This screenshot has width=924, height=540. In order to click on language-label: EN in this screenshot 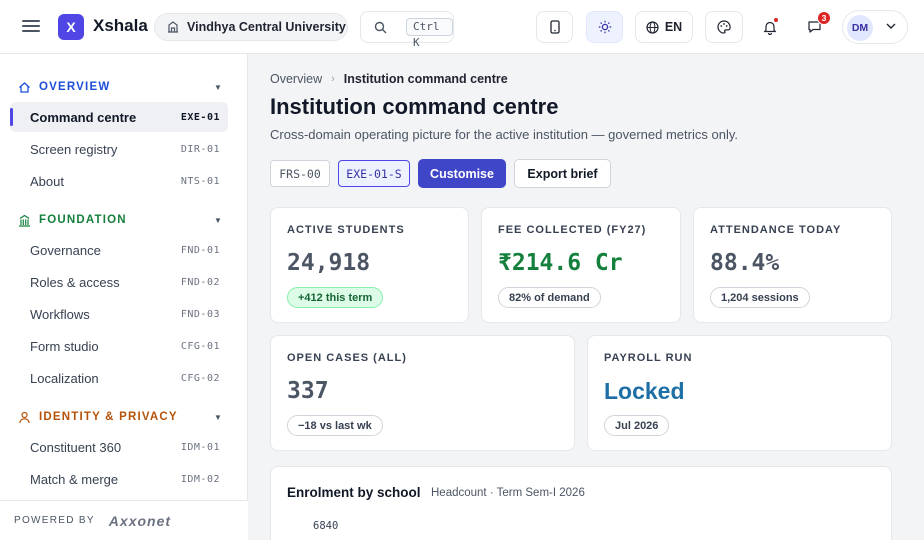, I will do `click(673, 27)`.